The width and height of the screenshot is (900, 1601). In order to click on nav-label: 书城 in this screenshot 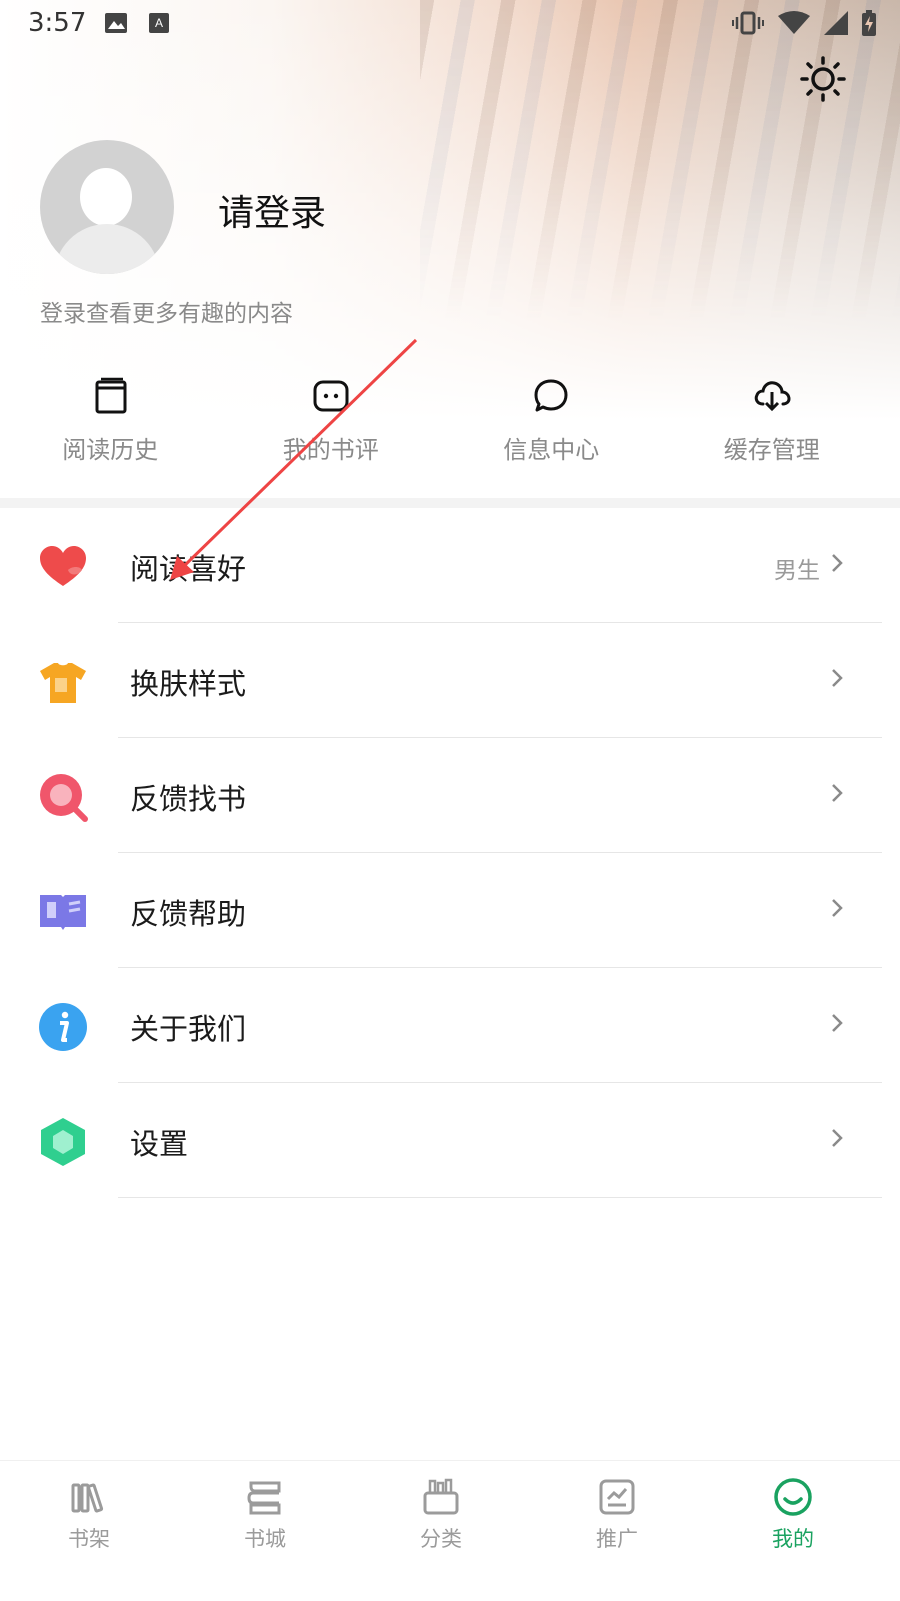, I will do `click(265, 1539)`.